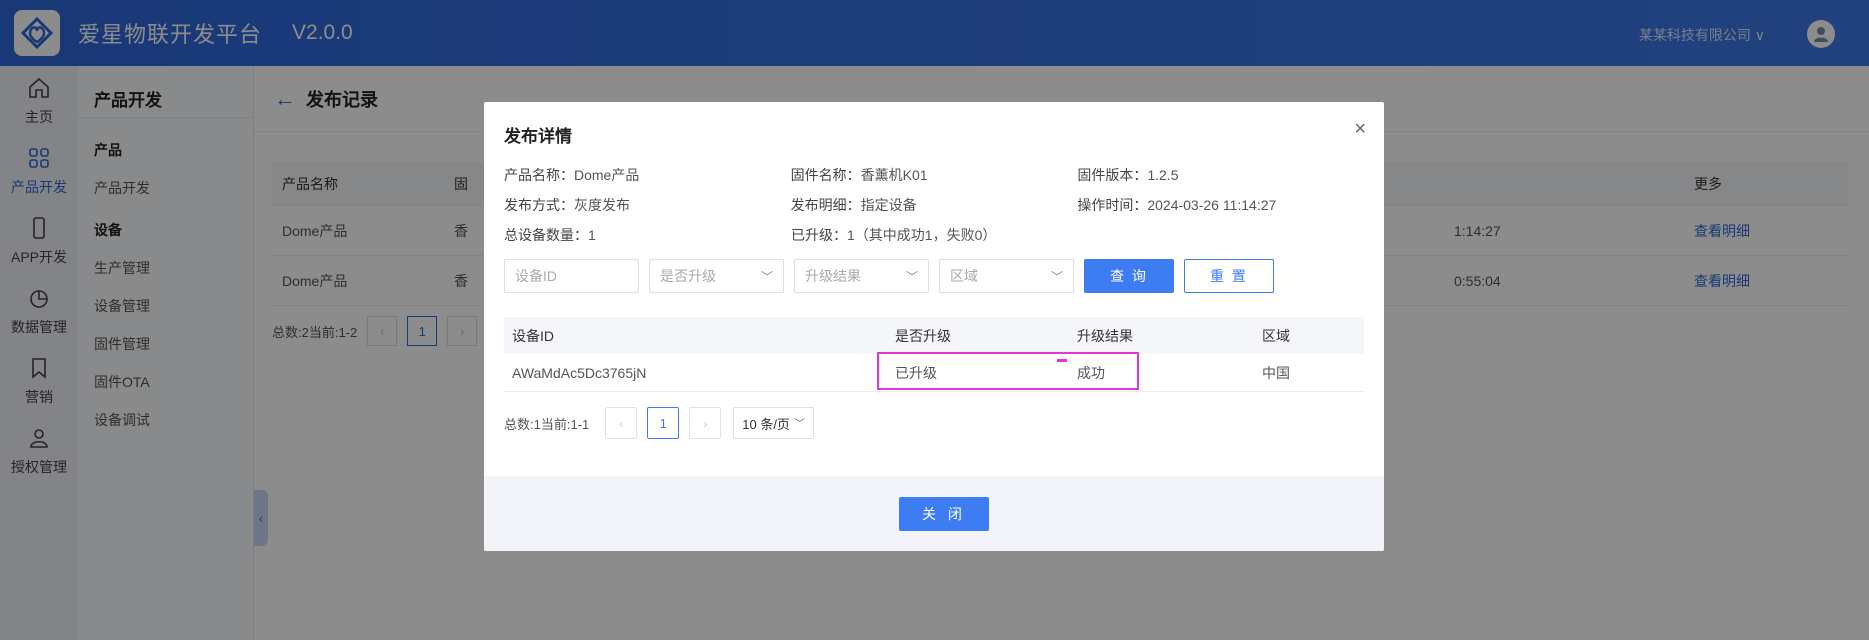 This screenshot has width=1869, height=640. I want to click on info-row: 总设备数量：1 已升级：1（其中成功1，失败0）, so click(934, 235).